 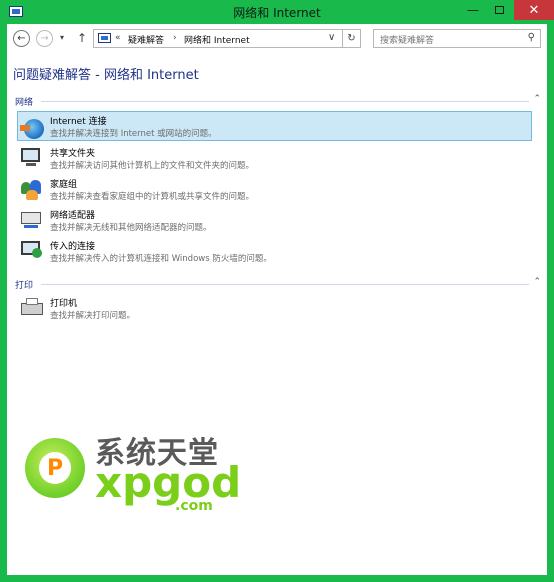 What do you see at coordinates (64, 304) in the screenshot?
I see `item-title: 打印机` at bounding box center [64, 304].